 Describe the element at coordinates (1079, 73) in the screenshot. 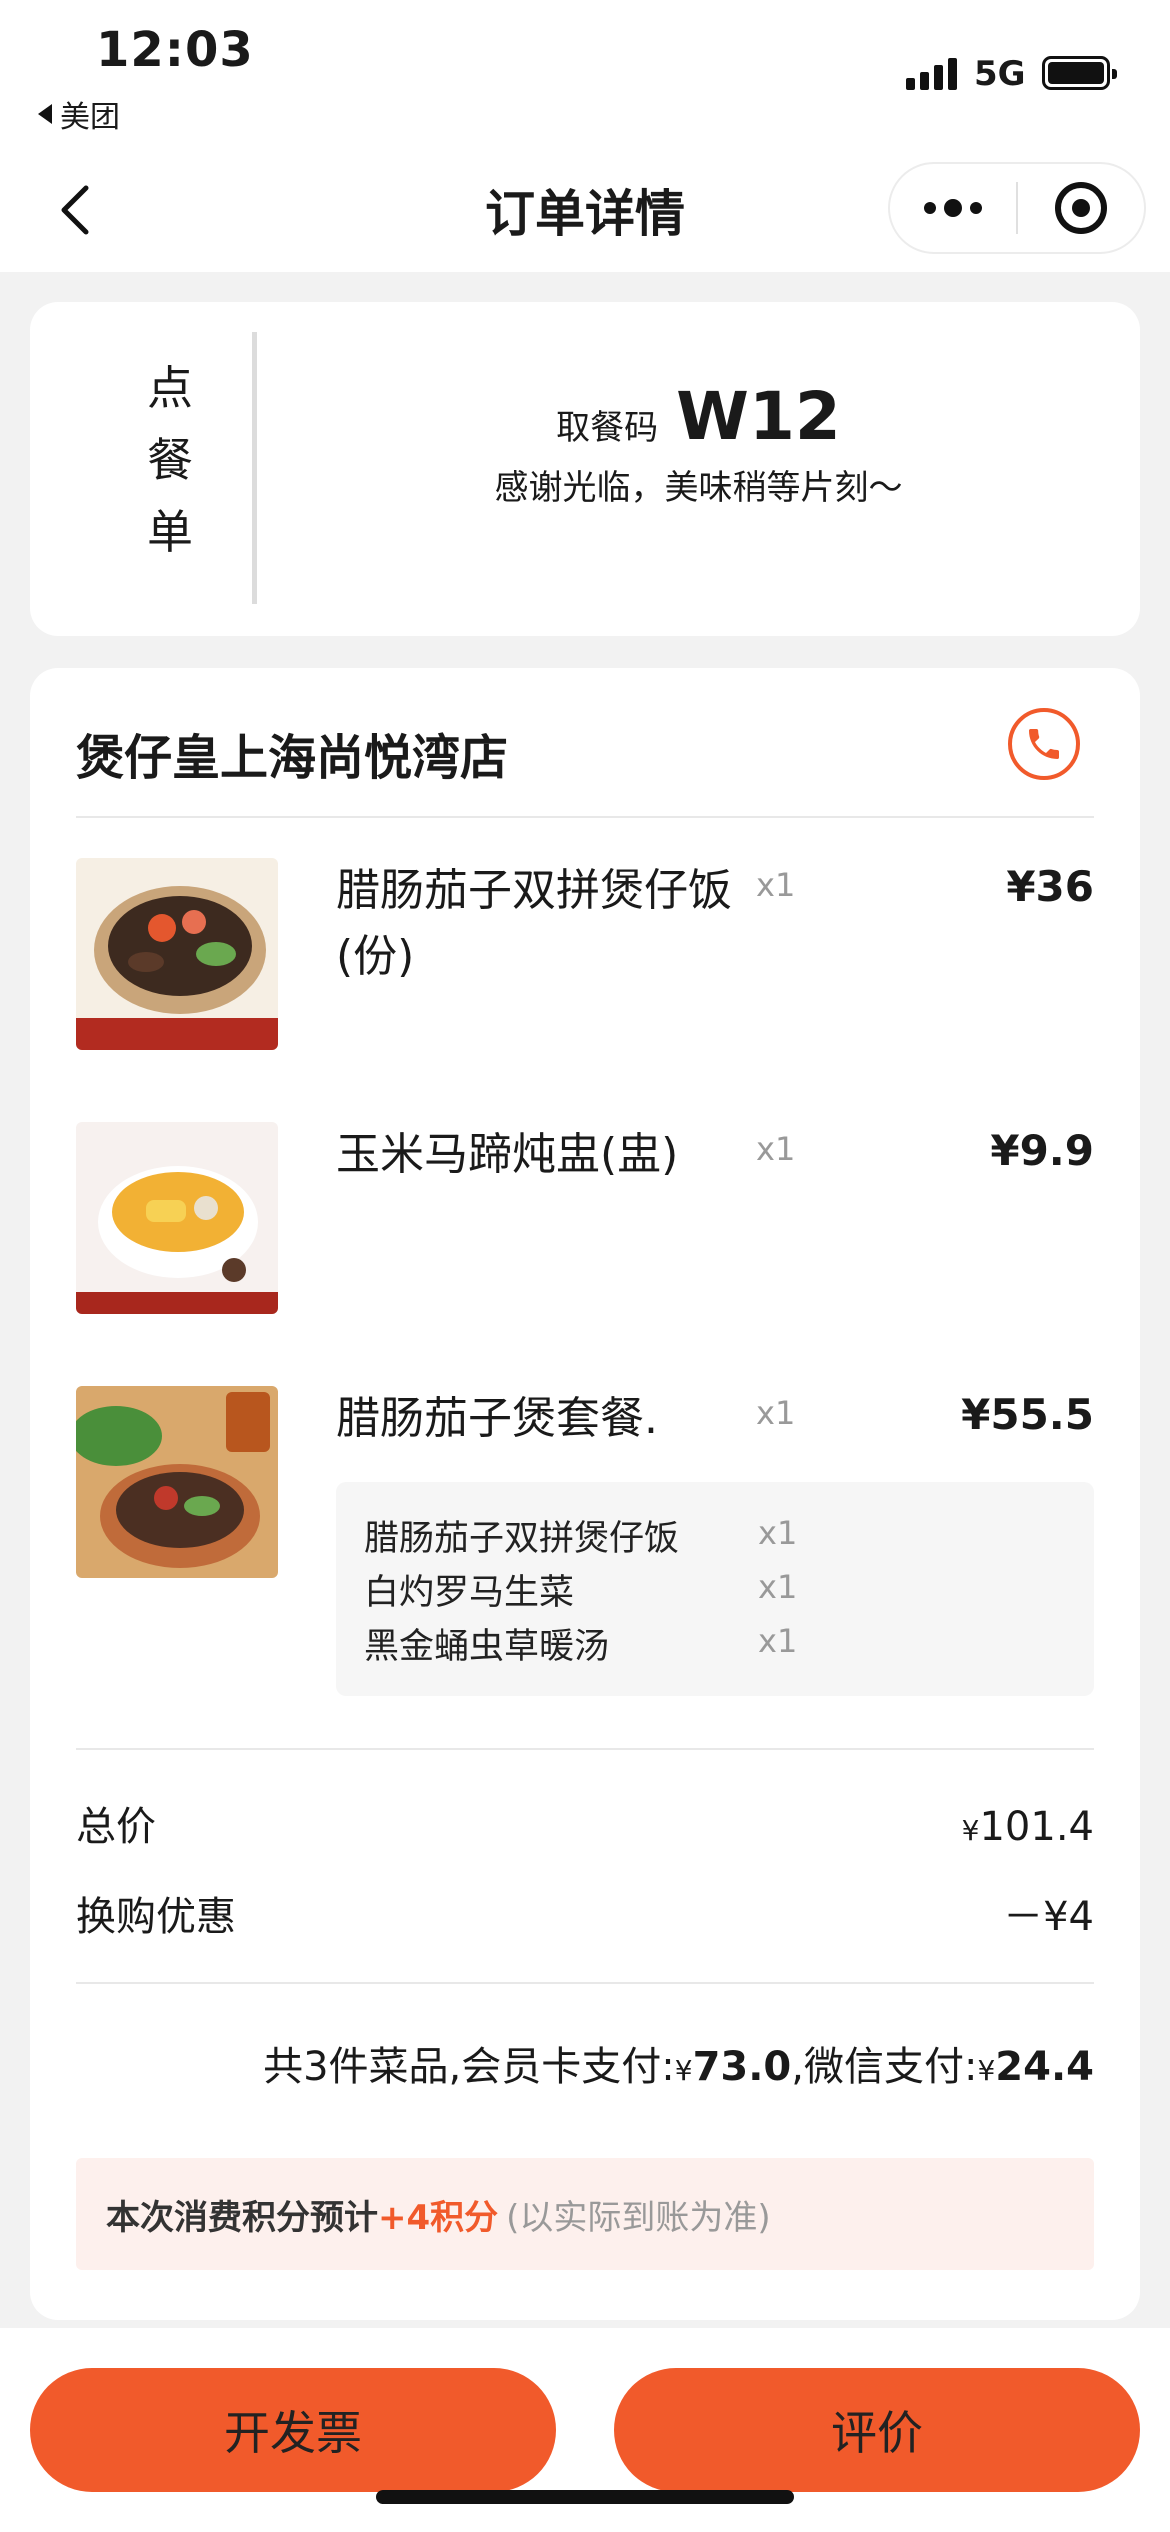

I see `battery-icon` at that location.